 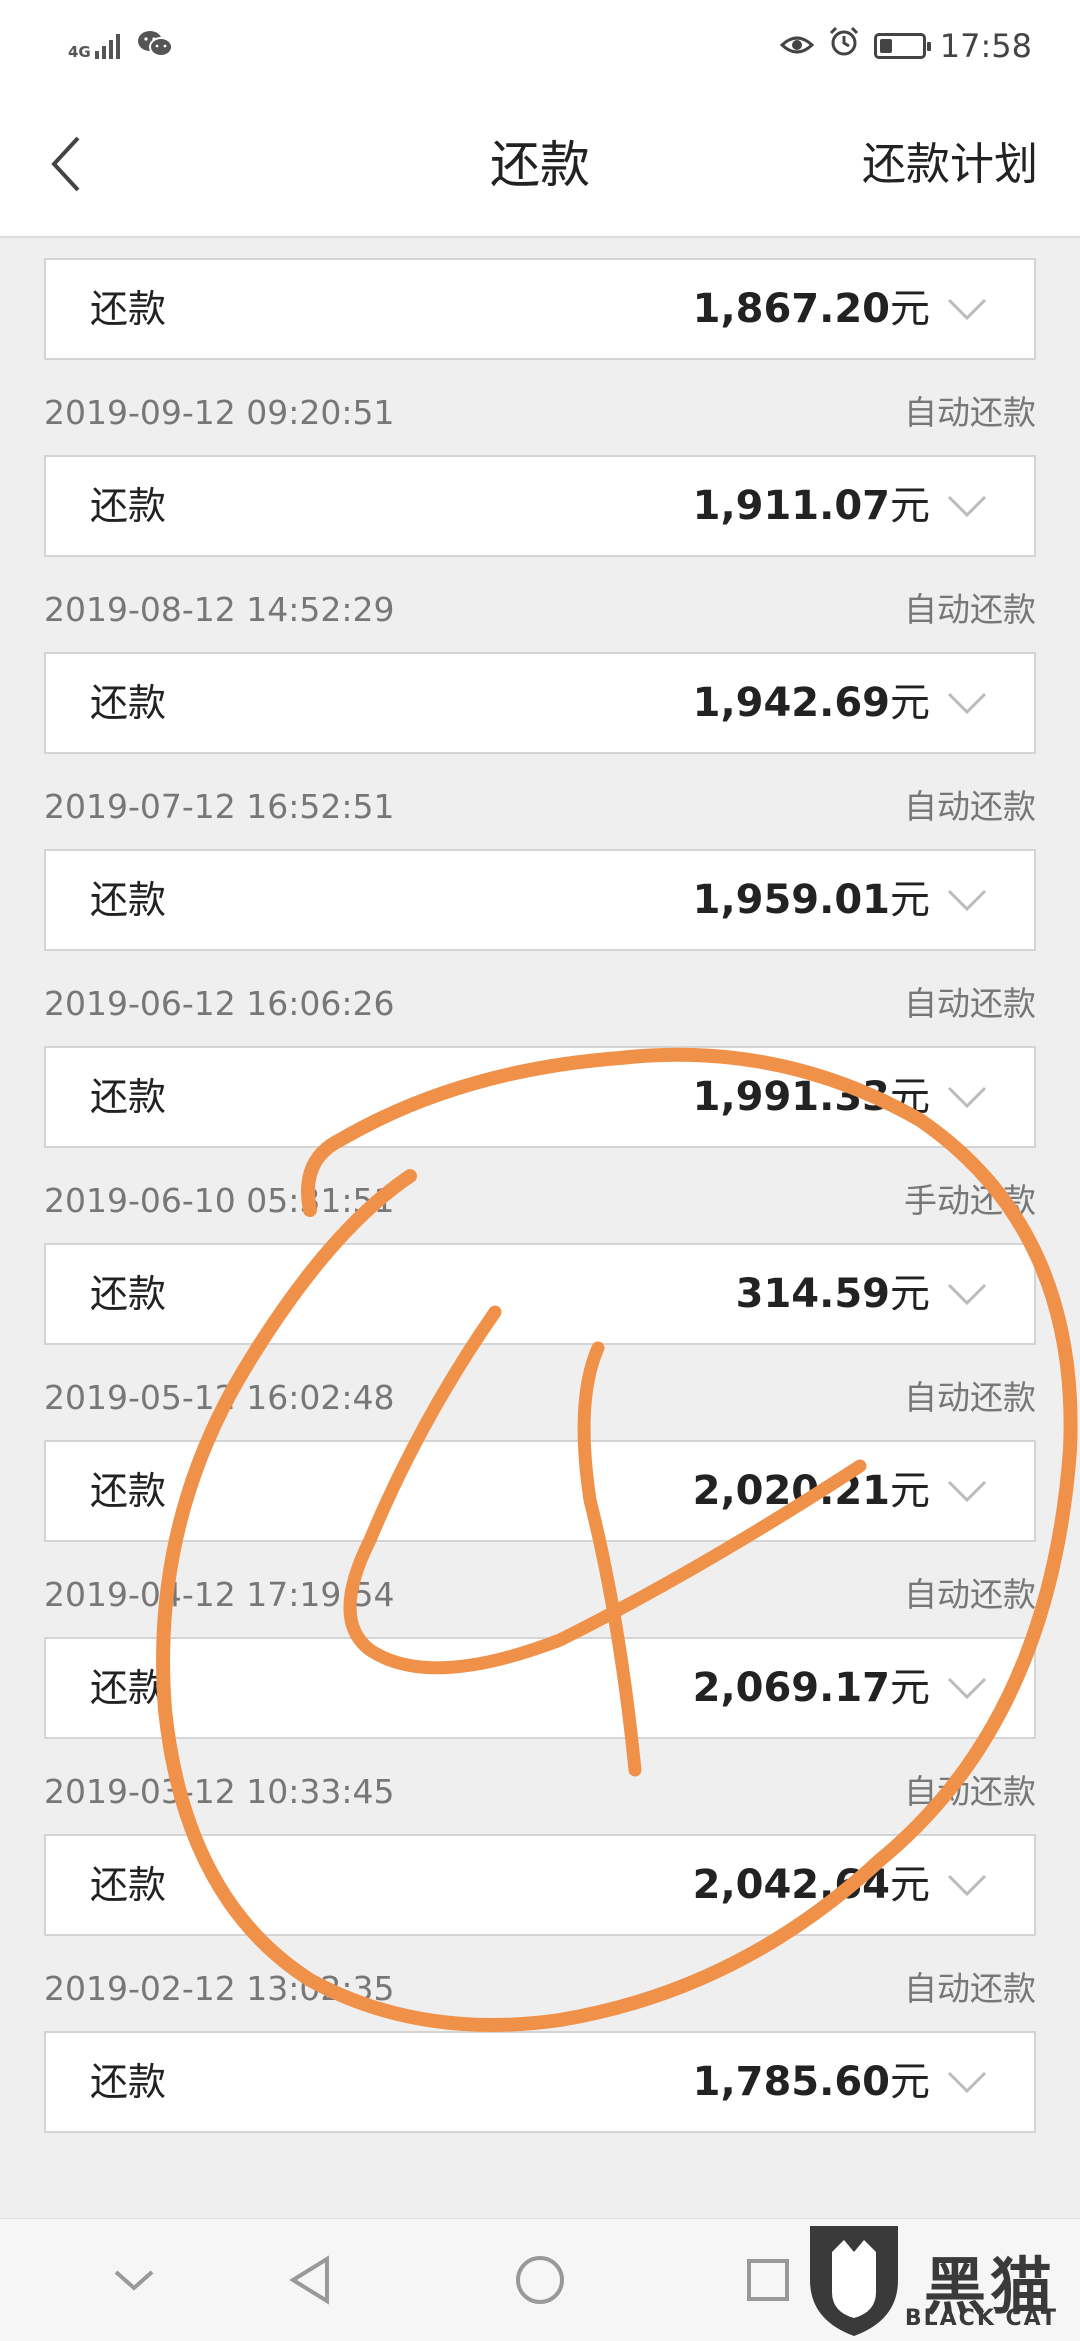 I want to click on watermark-subtext: BLACK CAT, so click(x=981, y=2318).